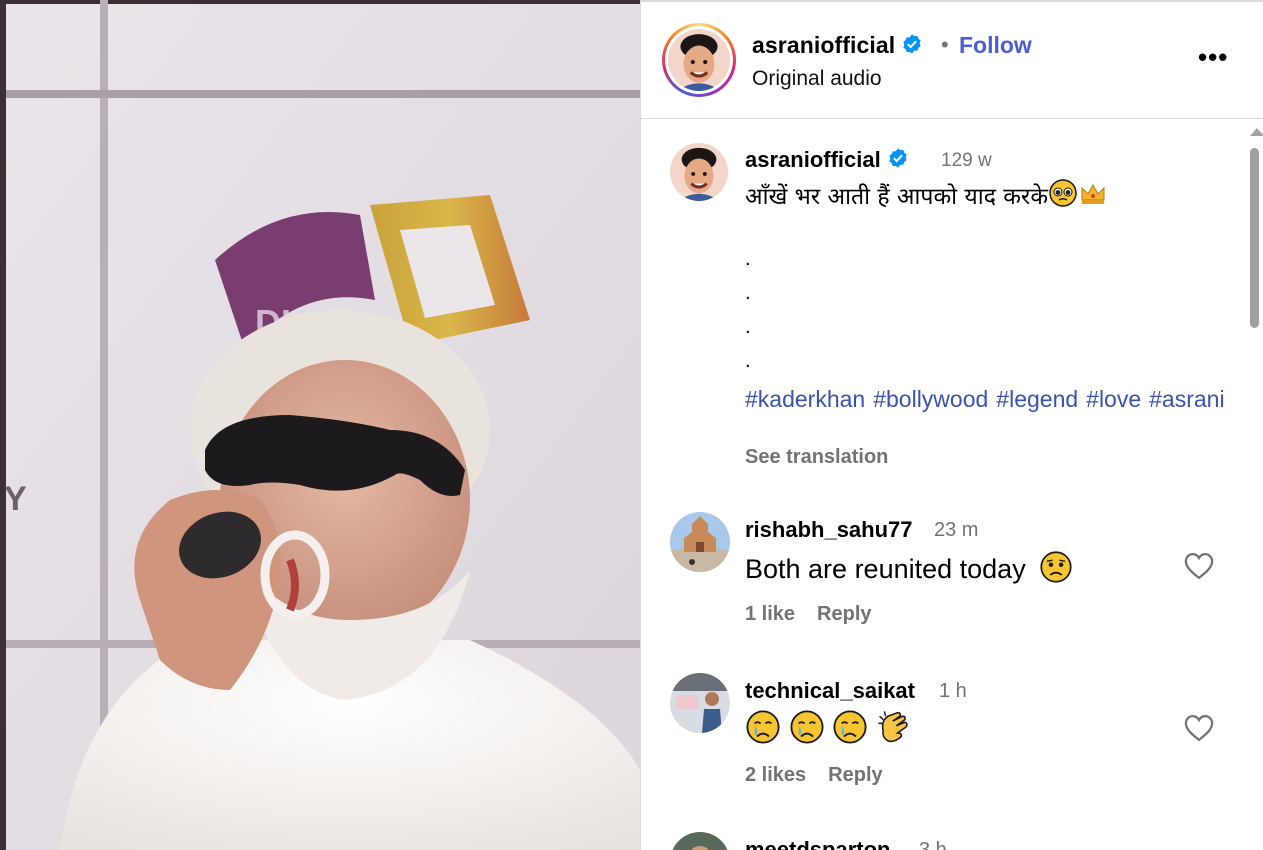  What do you see at coordinates (699, 172) in the screenshot?
I see `caption-author-avatar` at bounding box center [699, 172].